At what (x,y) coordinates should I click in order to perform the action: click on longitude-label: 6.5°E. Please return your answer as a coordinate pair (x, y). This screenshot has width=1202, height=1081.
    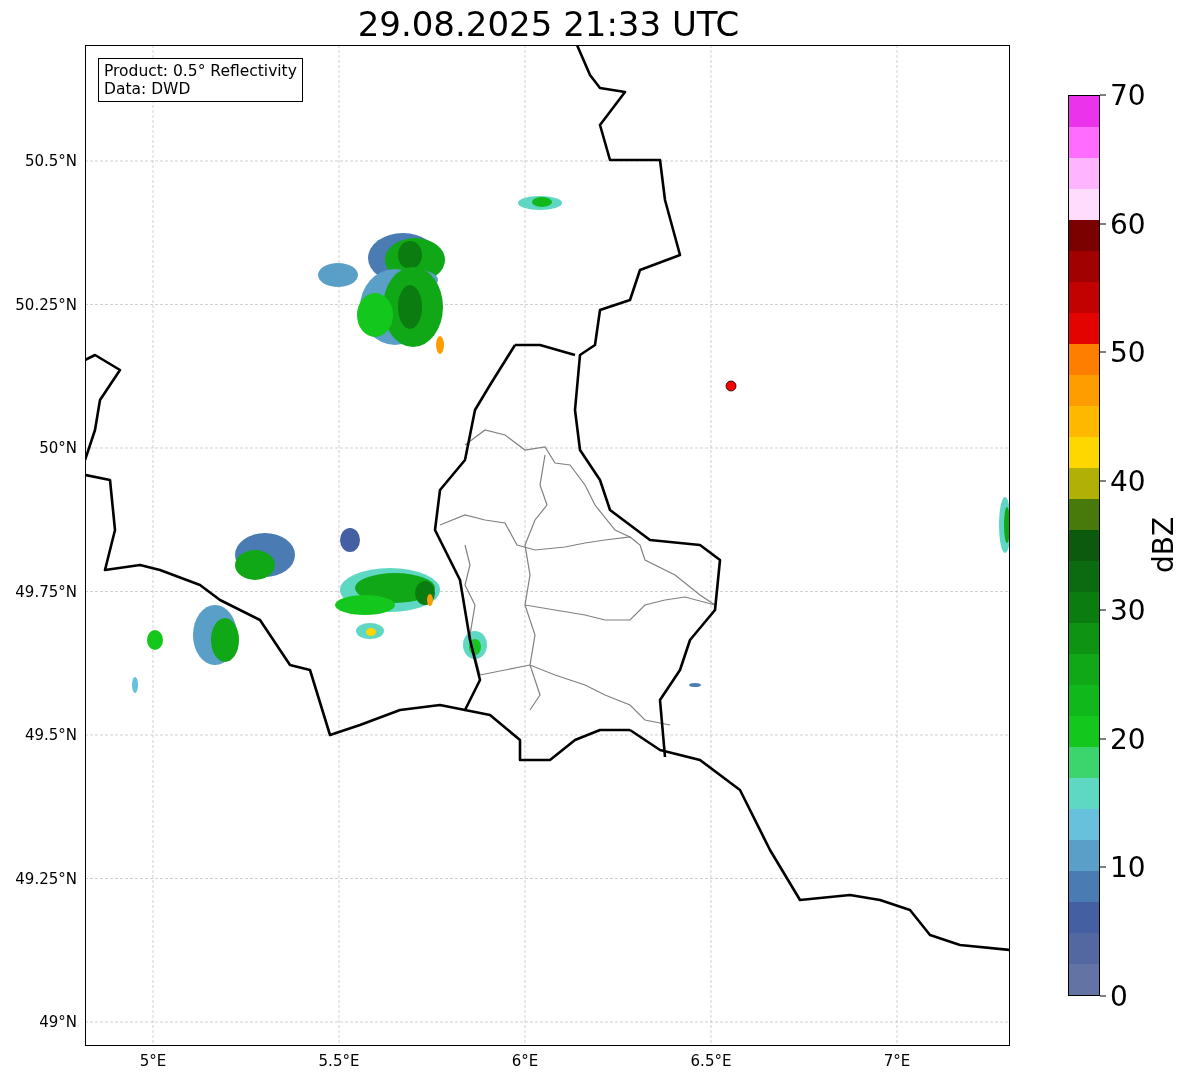
    Looking at the image, I should click on (711, 1061).